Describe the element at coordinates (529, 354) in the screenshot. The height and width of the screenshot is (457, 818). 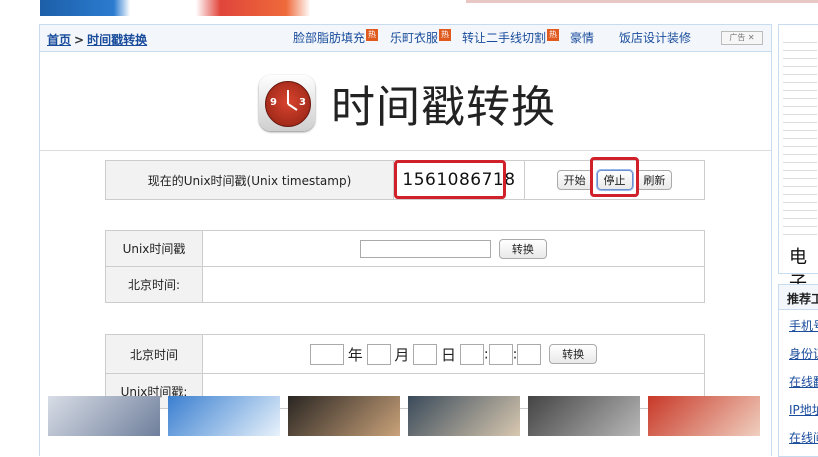
I see `second-input` at that location.